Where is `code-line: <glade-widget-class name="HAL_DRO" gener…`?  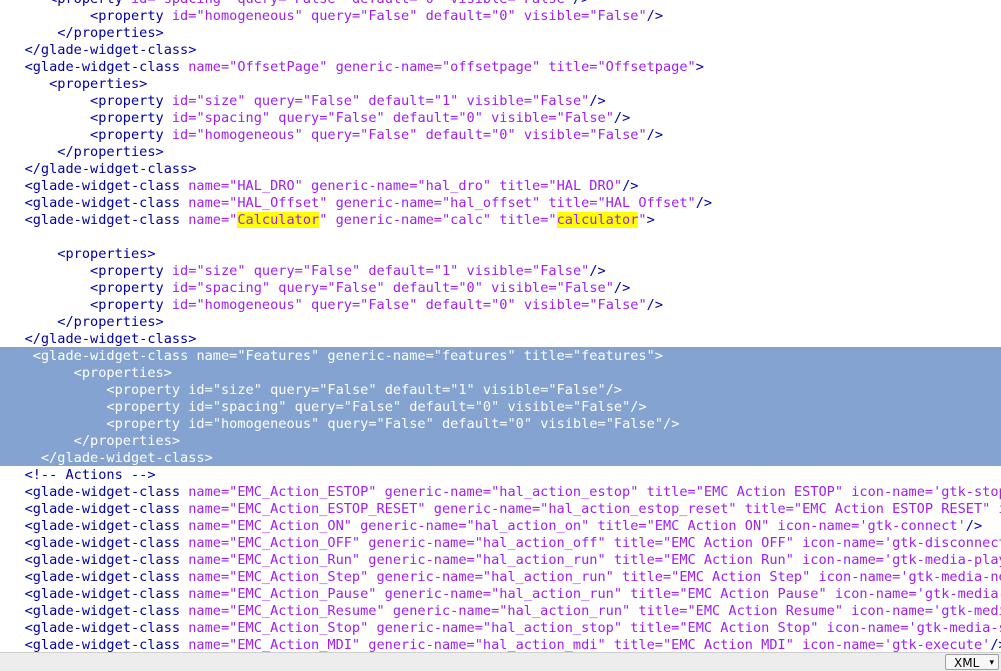 code-line: <glade-widget-class name="HAL_DRO" gener… is located at coordinates (319, 186).